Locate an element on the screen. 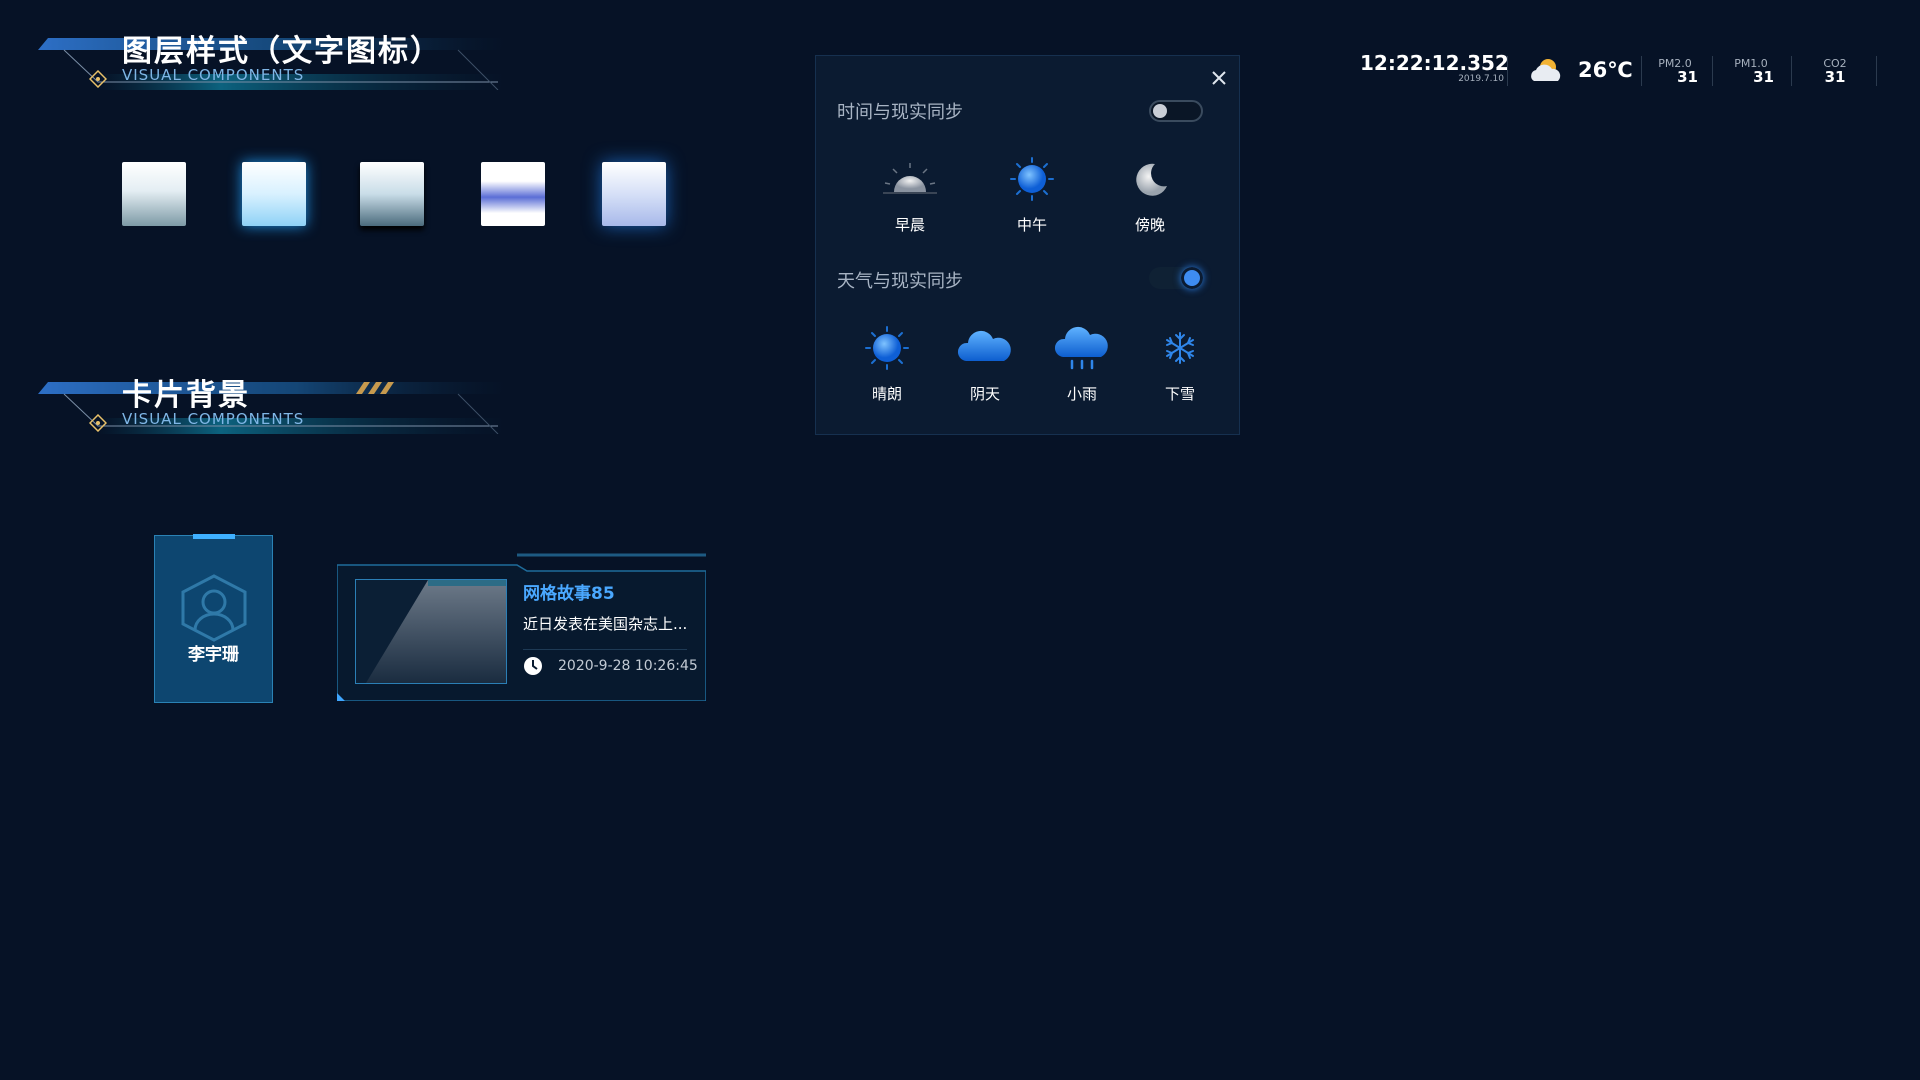 This screenshot has width=1920, height=1080. temperature: 26℃ is located at coordinates (1605, 70).